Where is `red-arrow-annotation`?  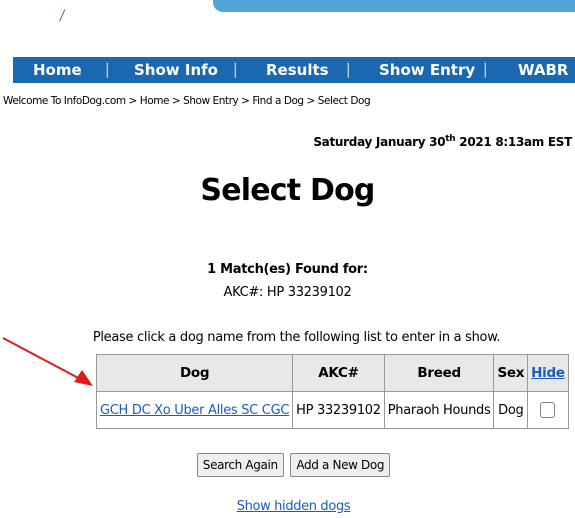
red-arrow-annotation is located at coordinates (47, 361).